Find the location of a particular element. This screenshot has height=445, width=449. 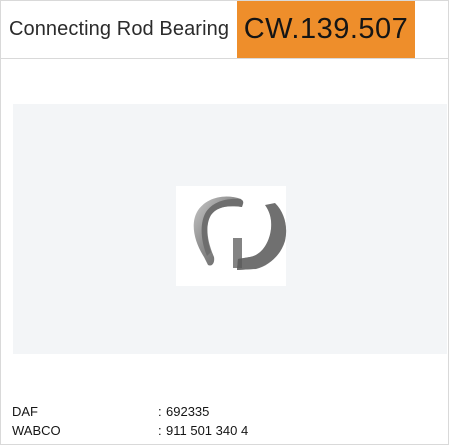

cross-reference-row-wabco: WABCO : 911 501 340 4 is located at coordinates (222, 430).